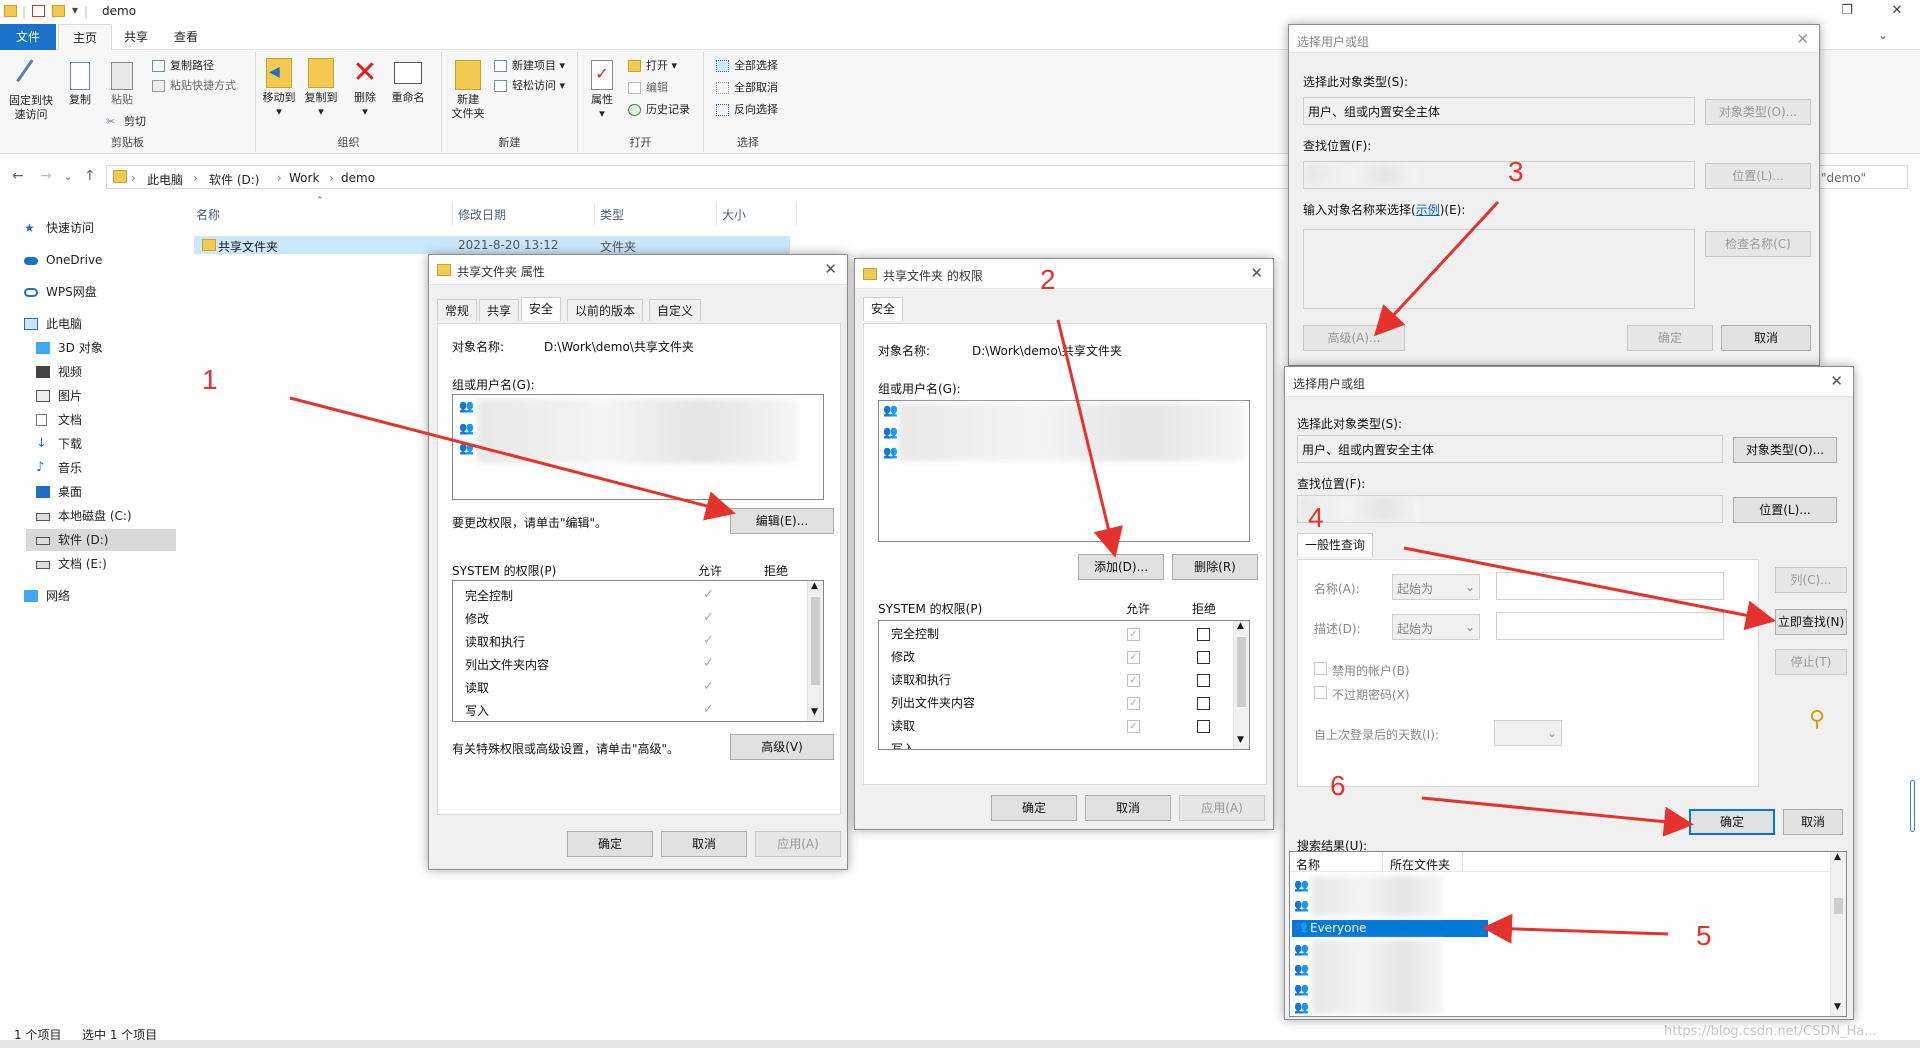 The width and height of the screenshot is (1920, 1048). Describe the element at coordinates (457, 310) in the screenshot. I see `tab-general: 常规` at that location.